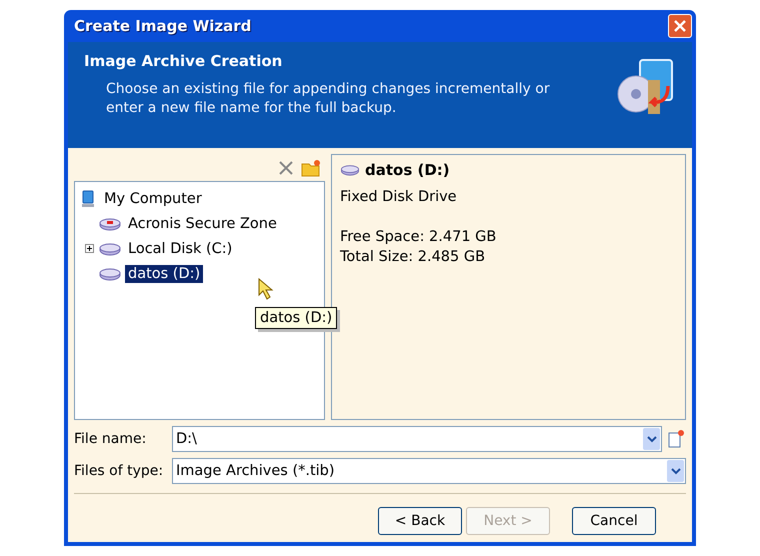 This screenshot has width=760, height=556. Describe the element at coordinates (676, 439) in the screenshot. I see `new-file-icon` at that location.